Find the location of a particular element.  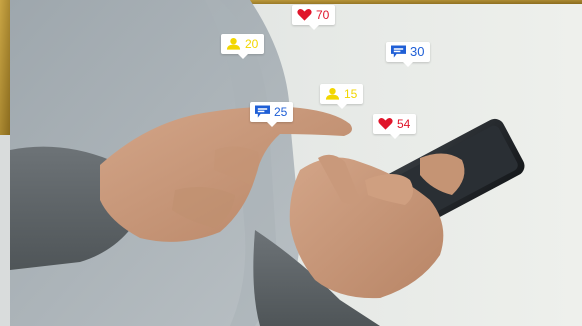

notification-count: 25 is located at coordinates (281, 112).